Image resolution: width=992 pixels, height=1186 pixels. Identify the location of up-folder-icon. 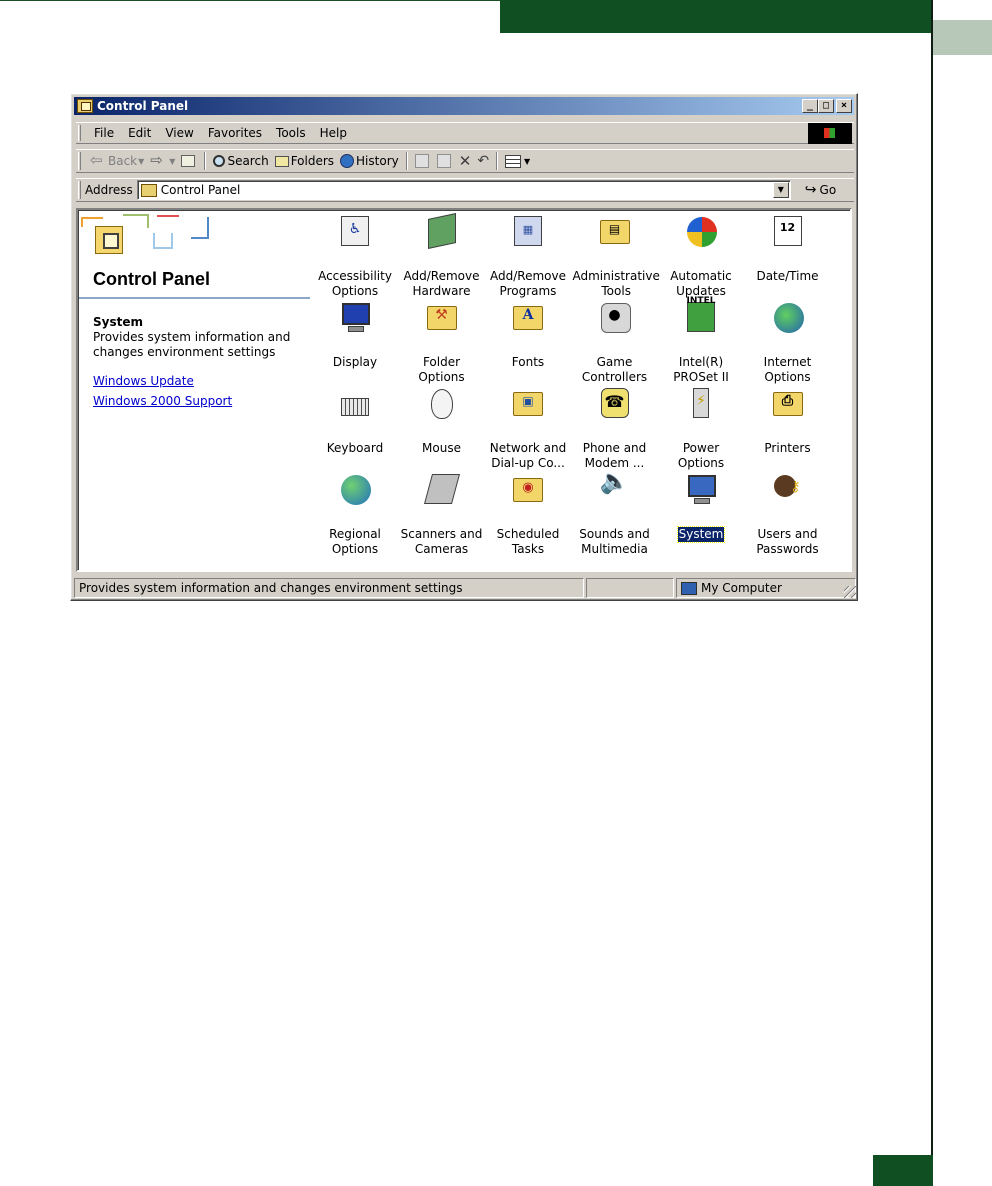
(188, 161).